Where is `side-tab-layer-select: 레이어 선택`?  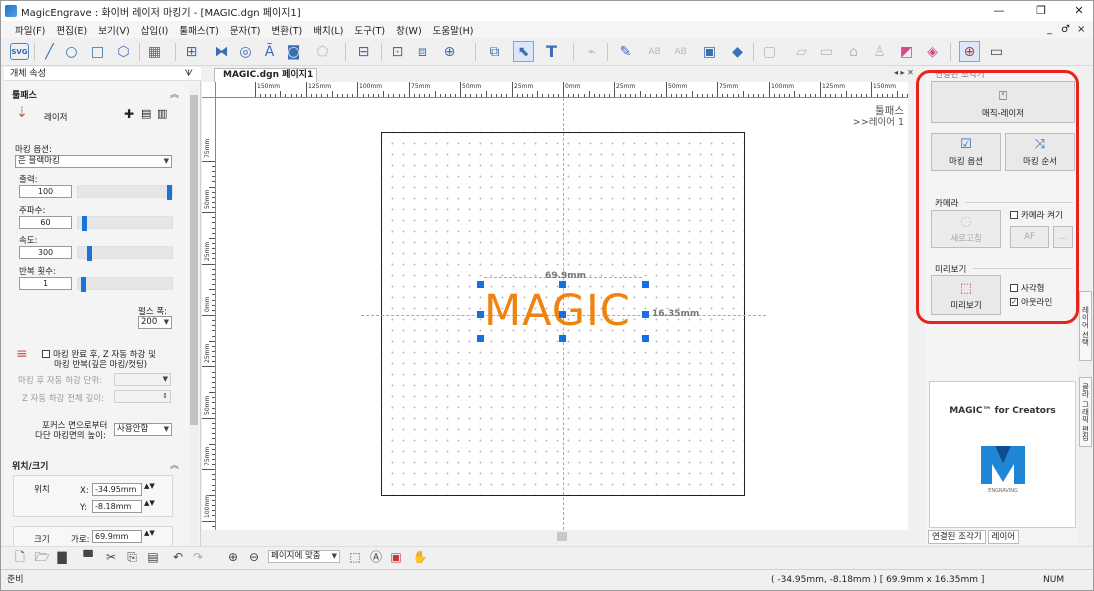 side-tab-layer-select: 레이어 선택 is located at coordinates (1085, 326).